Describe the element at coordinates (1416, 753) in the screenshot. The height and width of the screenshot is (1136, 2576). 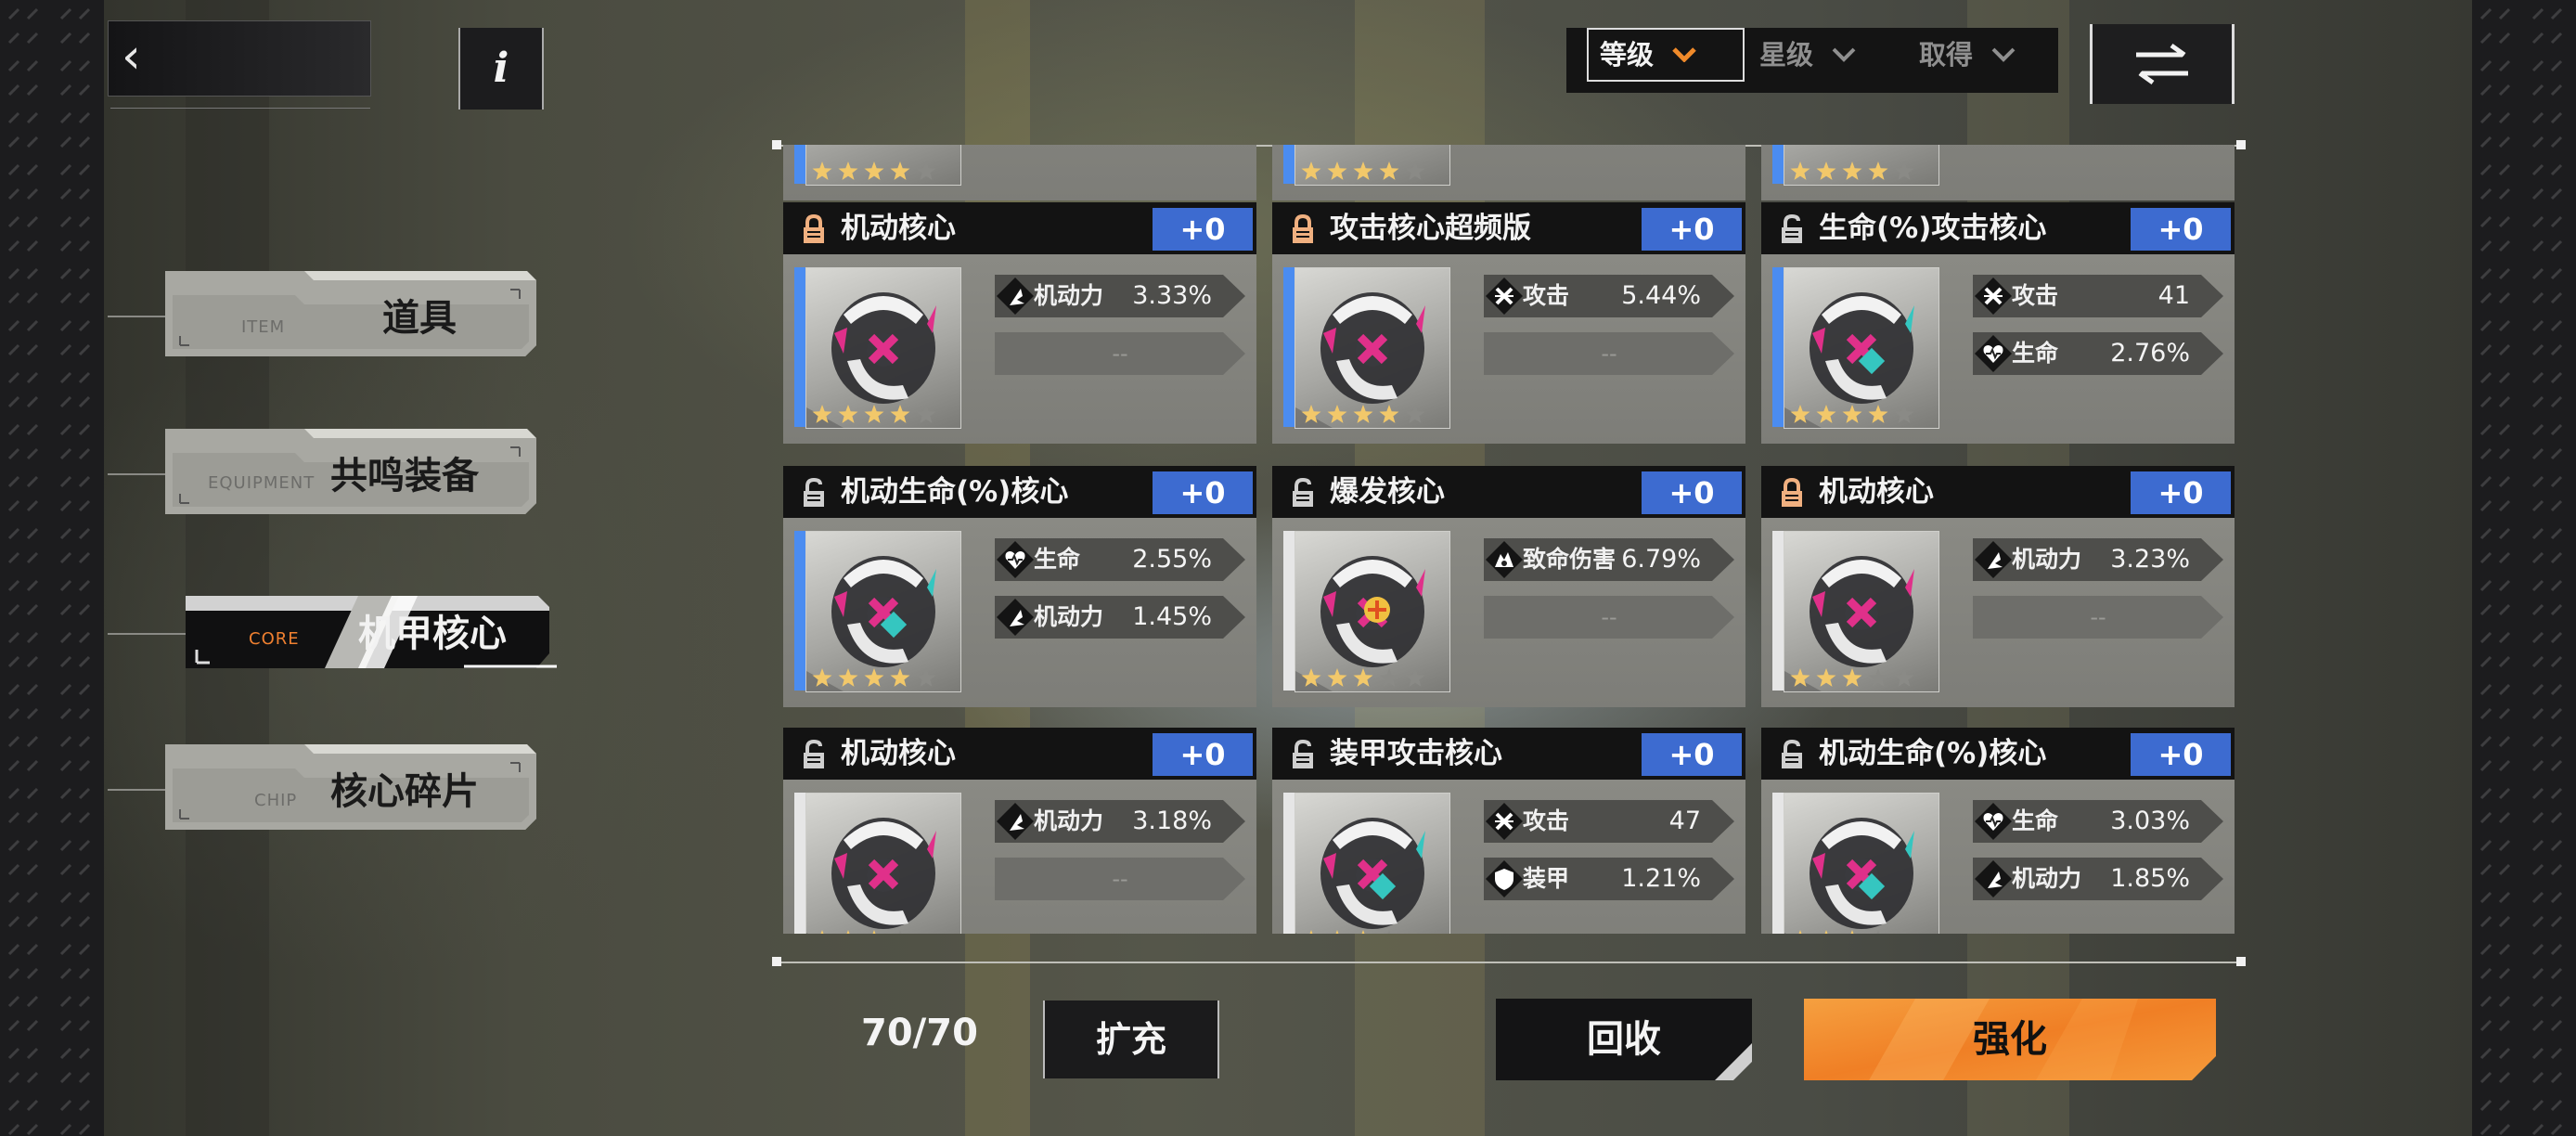
I see `core-name: 装甲攻击核心` at that location.